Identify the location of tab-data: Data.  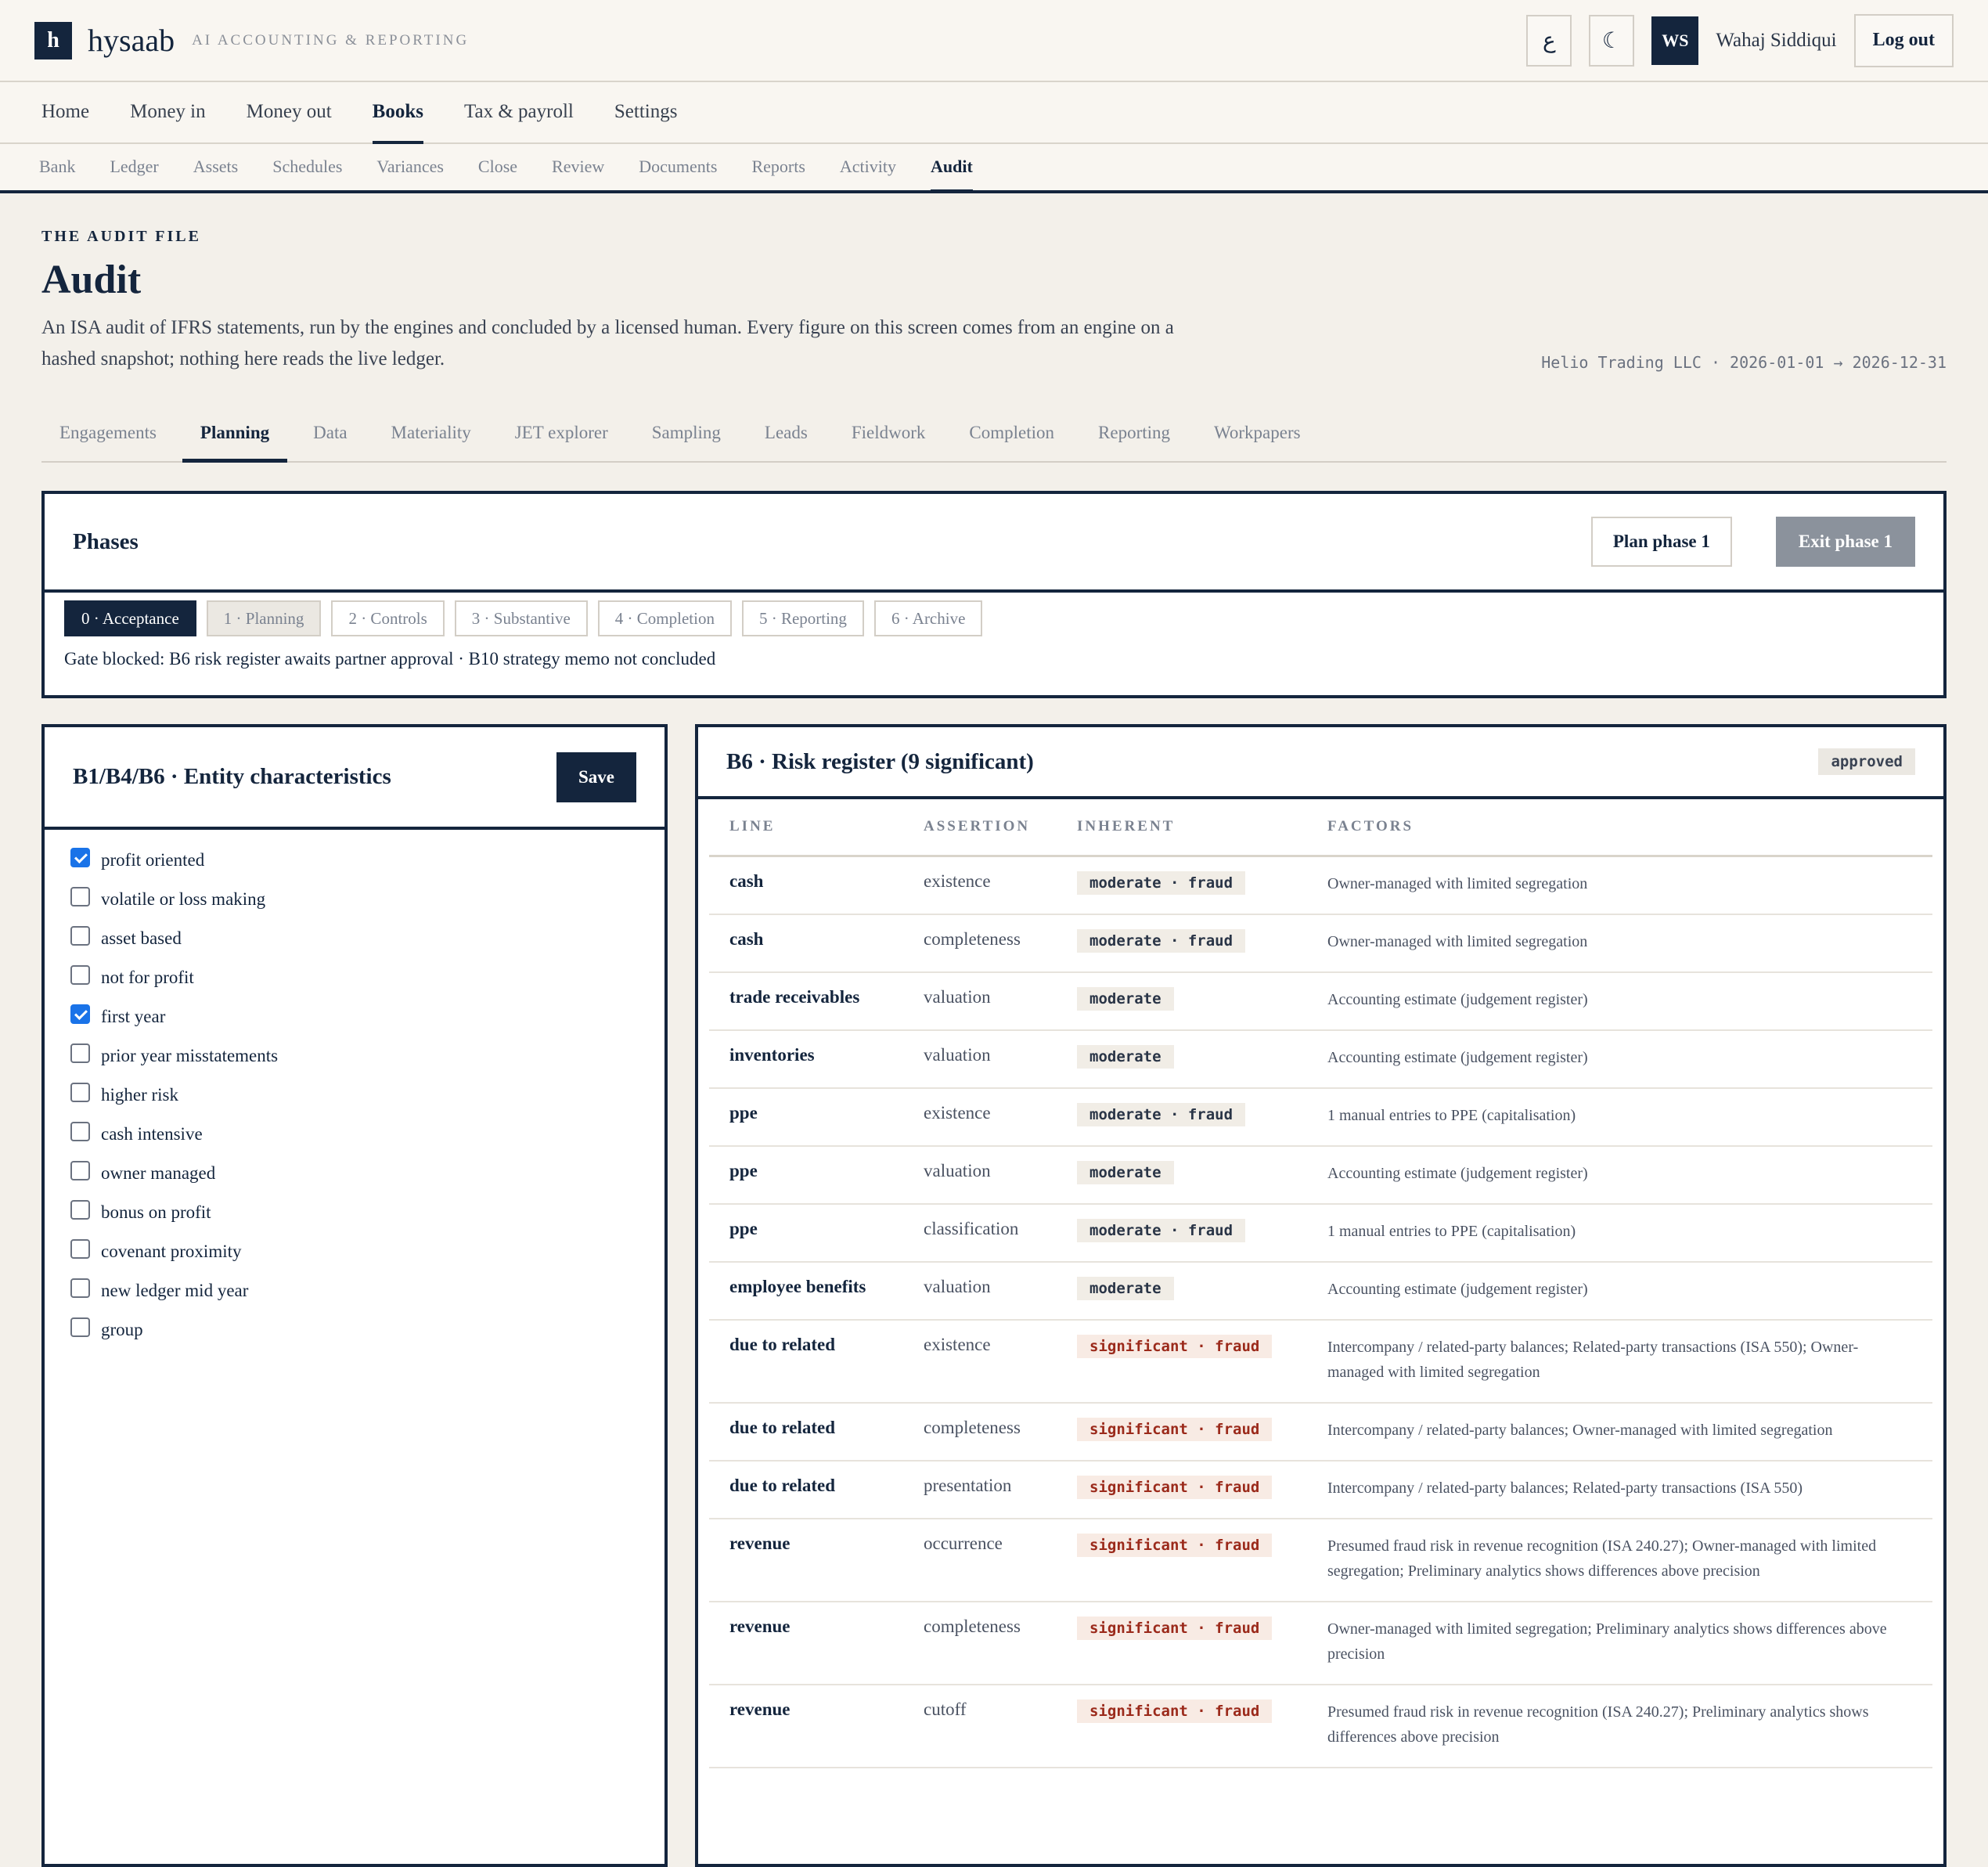
(330, 434).